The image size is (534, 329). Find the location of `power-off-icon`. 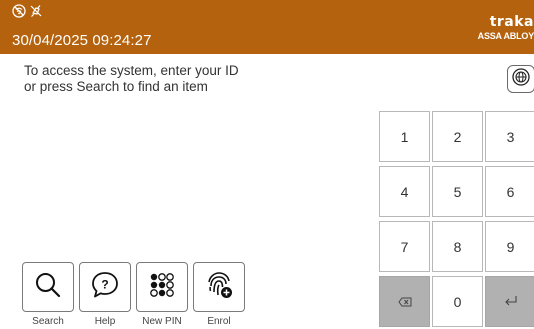

power-off-icon is located at coordinates (36, 11).